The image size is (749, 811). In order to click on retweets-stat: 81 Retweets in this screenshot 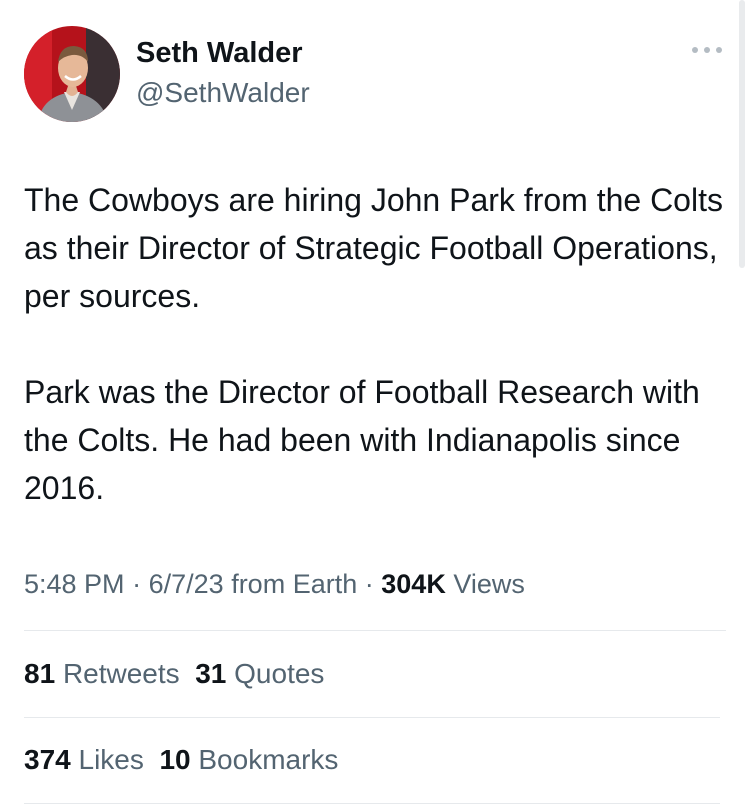, I will do `click(102, 673)`.